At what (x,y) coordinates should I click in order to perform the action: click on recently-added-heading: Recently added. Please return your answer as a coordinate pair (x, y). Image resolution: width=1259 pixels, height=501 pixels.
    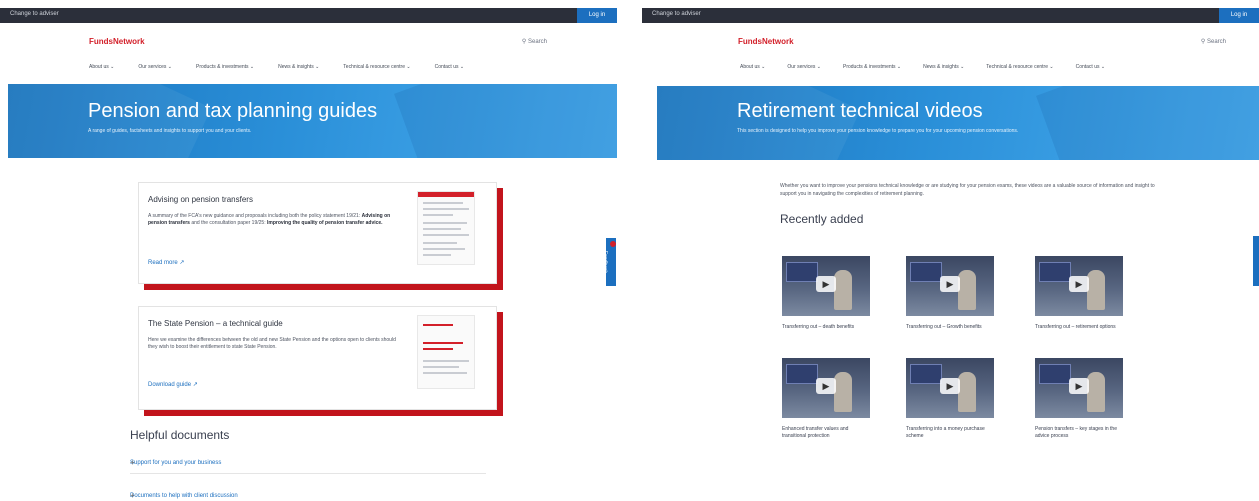
    Looking at the image, I should click on (822, 219).